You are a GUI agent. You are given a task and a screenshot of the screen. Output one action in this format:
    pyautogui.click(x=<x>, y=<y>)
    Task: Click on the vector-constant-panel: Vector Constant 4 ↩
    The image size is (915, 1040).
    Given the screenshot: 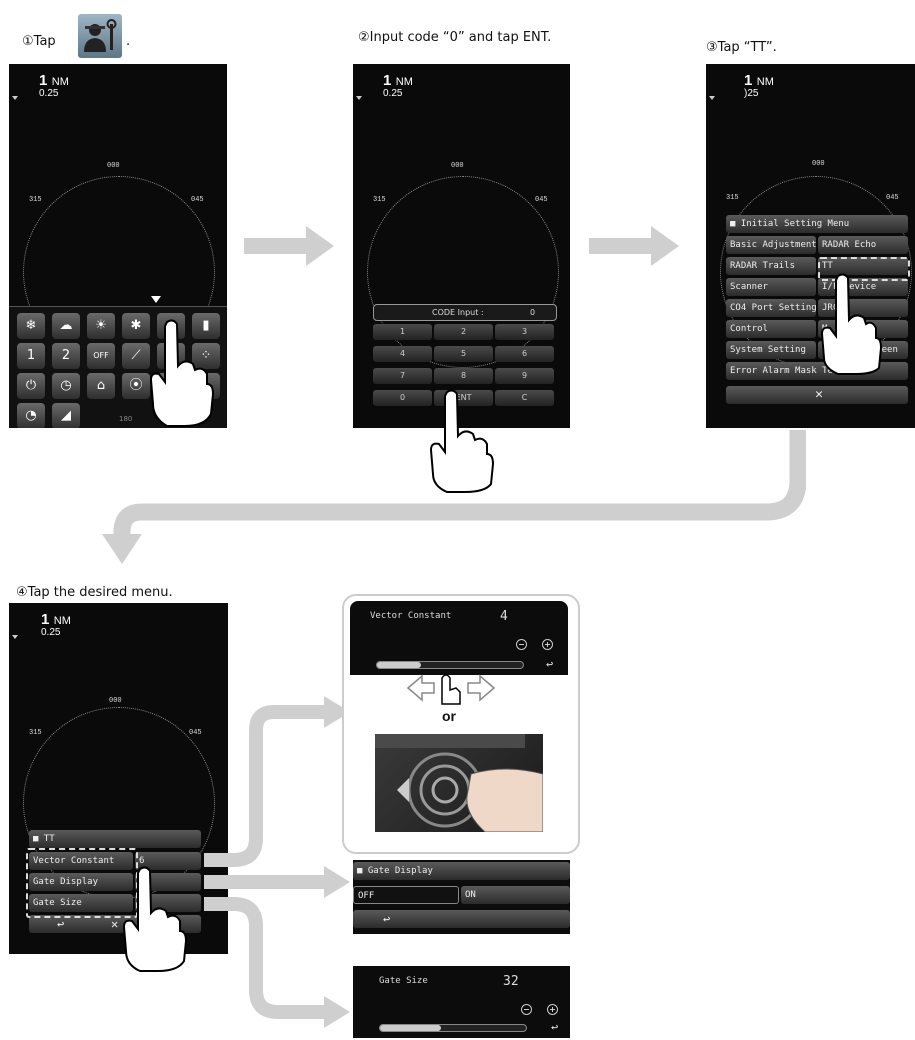 What is the action you would take?
    pyautogui.click(x=459, y=638)
    